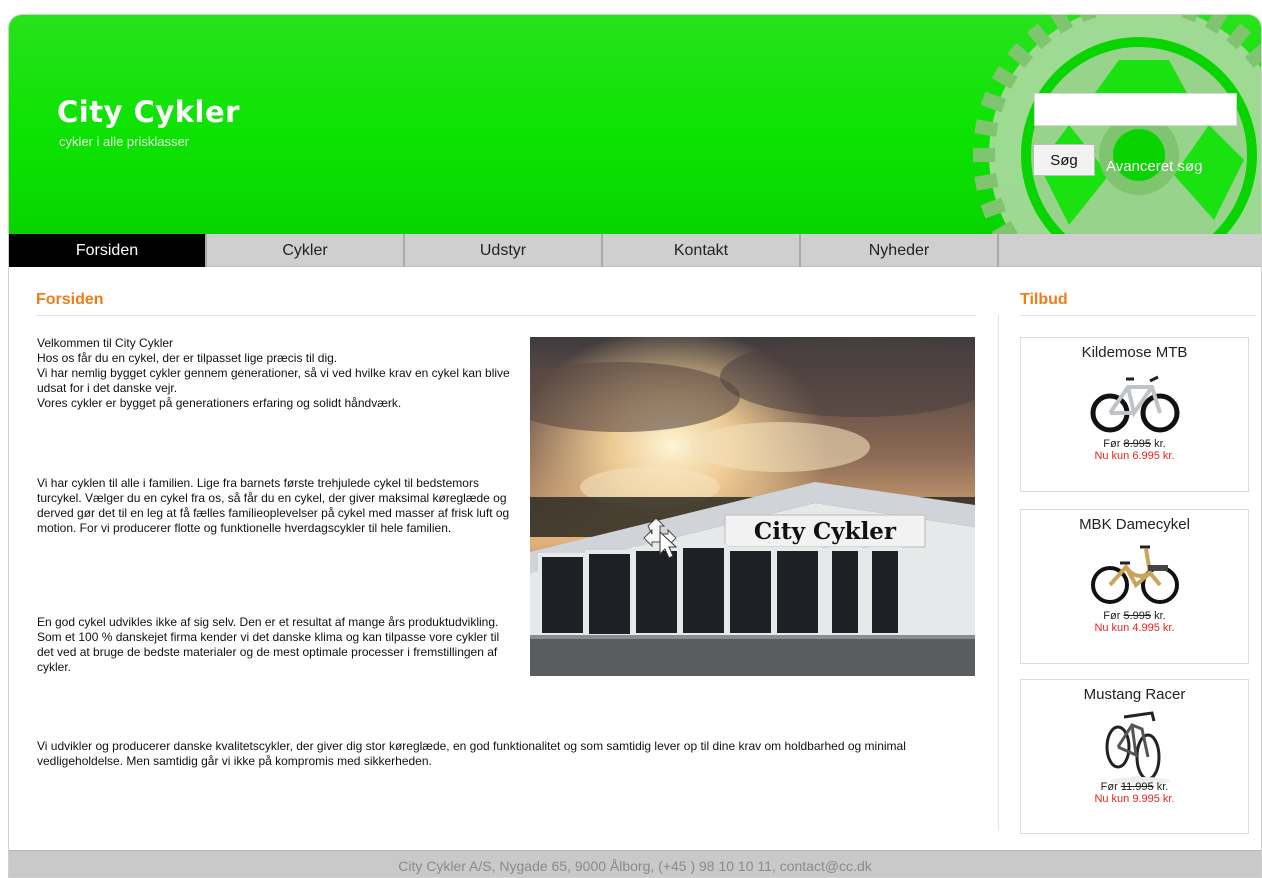 The height and width of the screenshot is (878, 1262). What do you see at coordinates (1064, 160) in the screenshot?
I see `search-button: Søg` at bounding box center [1064, 160].